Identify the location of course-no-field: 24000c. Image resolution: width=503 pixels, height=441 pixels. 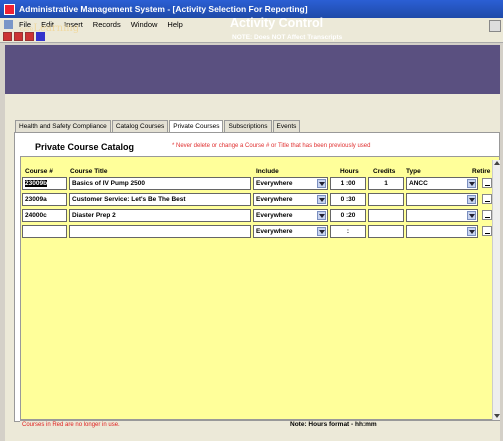
(44, 215).